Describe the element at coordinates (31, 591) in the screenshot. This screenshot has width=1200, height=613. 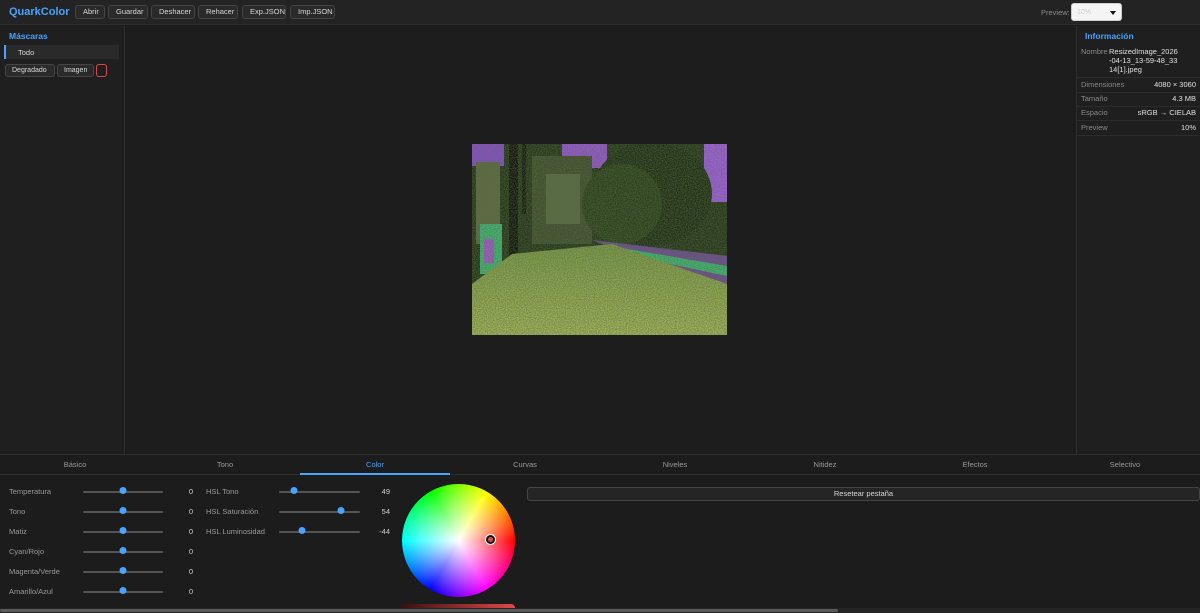
I see `color-slider-label: Amarillo/Azul` at that location.